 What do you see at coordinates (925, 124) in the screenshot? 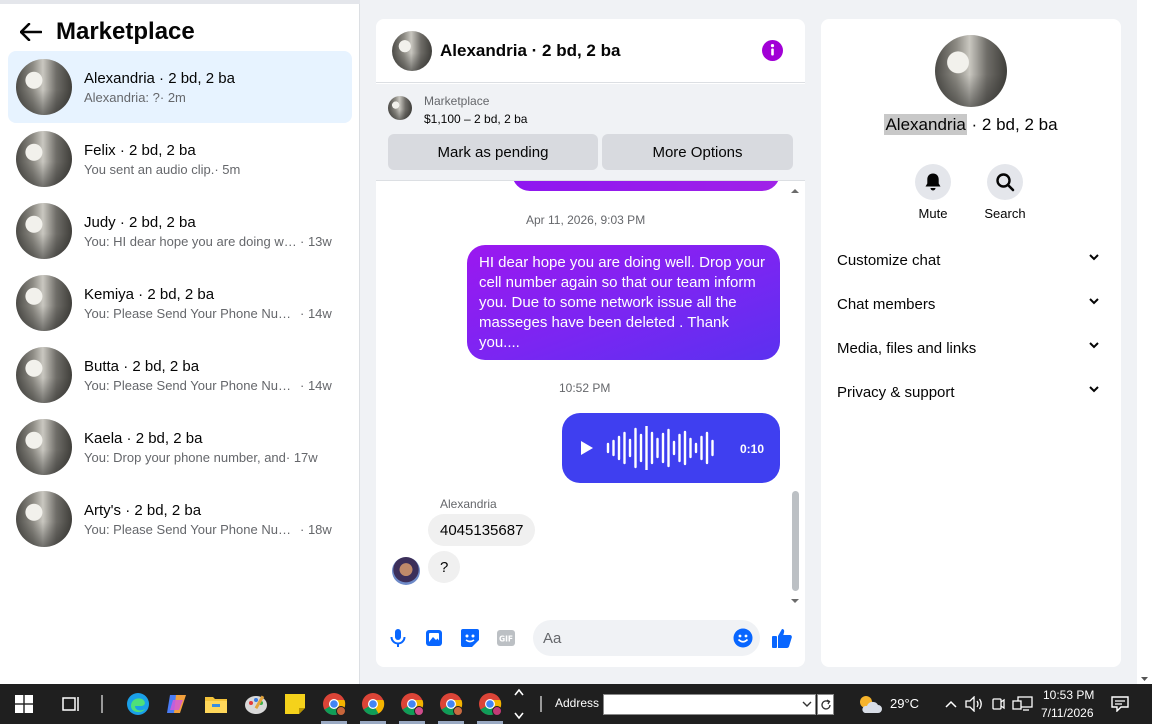
I see `highlighted-name: Alexandria` at bounding box center [925, 124].